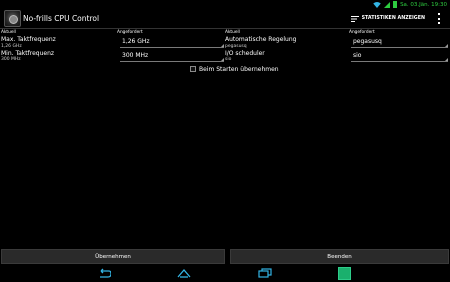 The image size is (450, 282). Describe the element at coordinates (377, 4) in the screenshot. I see `wifi-icon` at that location.